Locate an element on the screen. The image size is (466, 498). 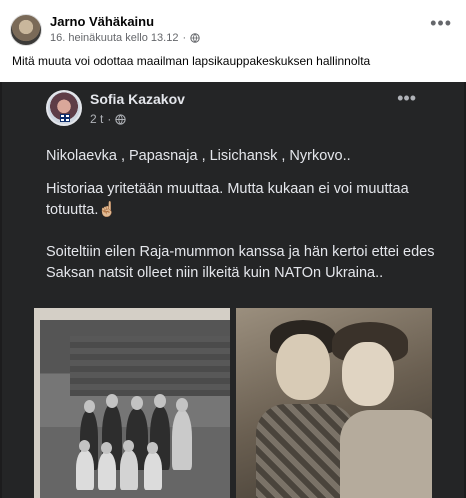
post-timestamp: 16. heinäkuuta kello 13.12 is located at coordinates (114, 38).